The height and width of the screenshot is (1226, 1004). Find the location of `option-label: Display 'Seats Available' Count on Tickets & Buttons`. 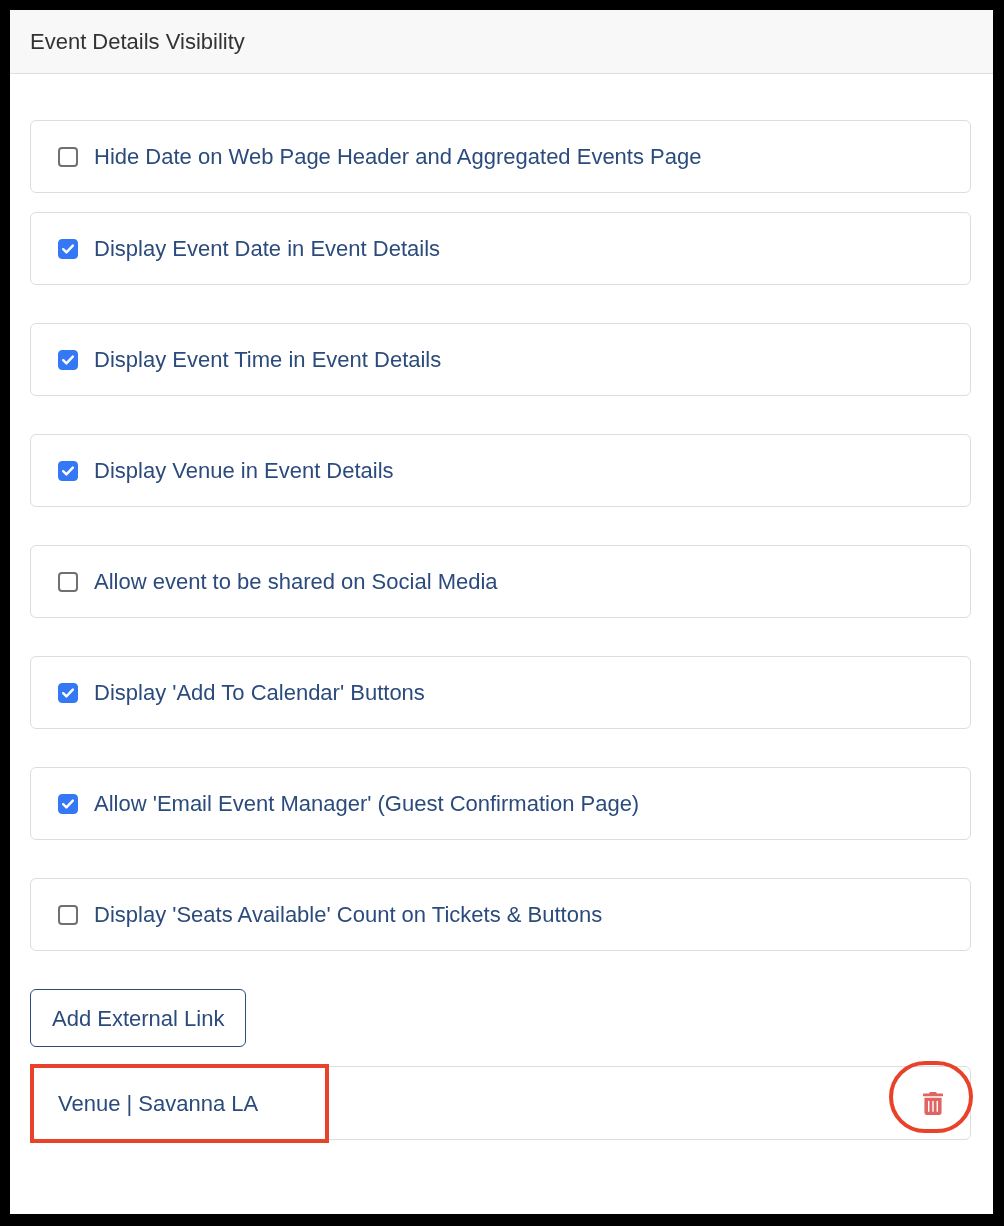

option-label: Display 'Seats Available' Count on Tickets & Buttons is located at coordinates (348, 914).